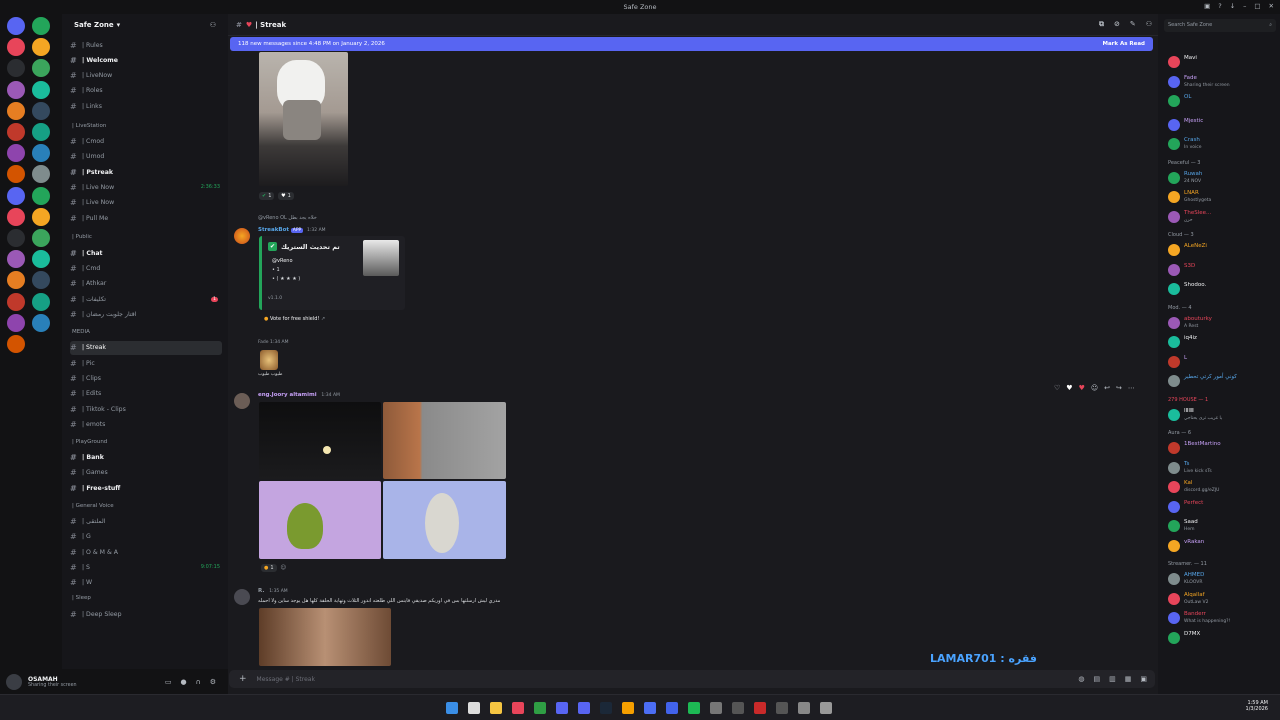 The width and height of the screenshot is (1280, 720). What do you see at coordinates (444, 520) in the screenshot?
I see `cockatiel-image` at bounding box center [444, 520].